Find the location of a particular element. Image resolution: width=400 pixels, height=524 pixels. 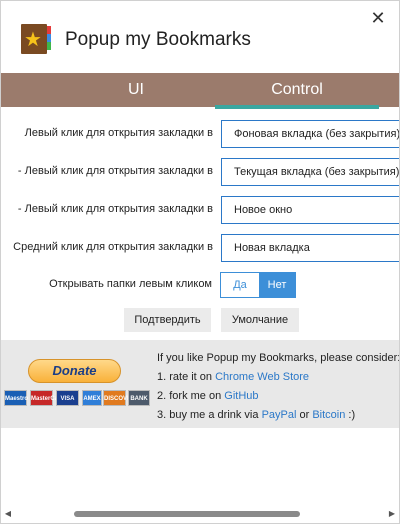

tab-control: Control is located at coordinates (297, 90).